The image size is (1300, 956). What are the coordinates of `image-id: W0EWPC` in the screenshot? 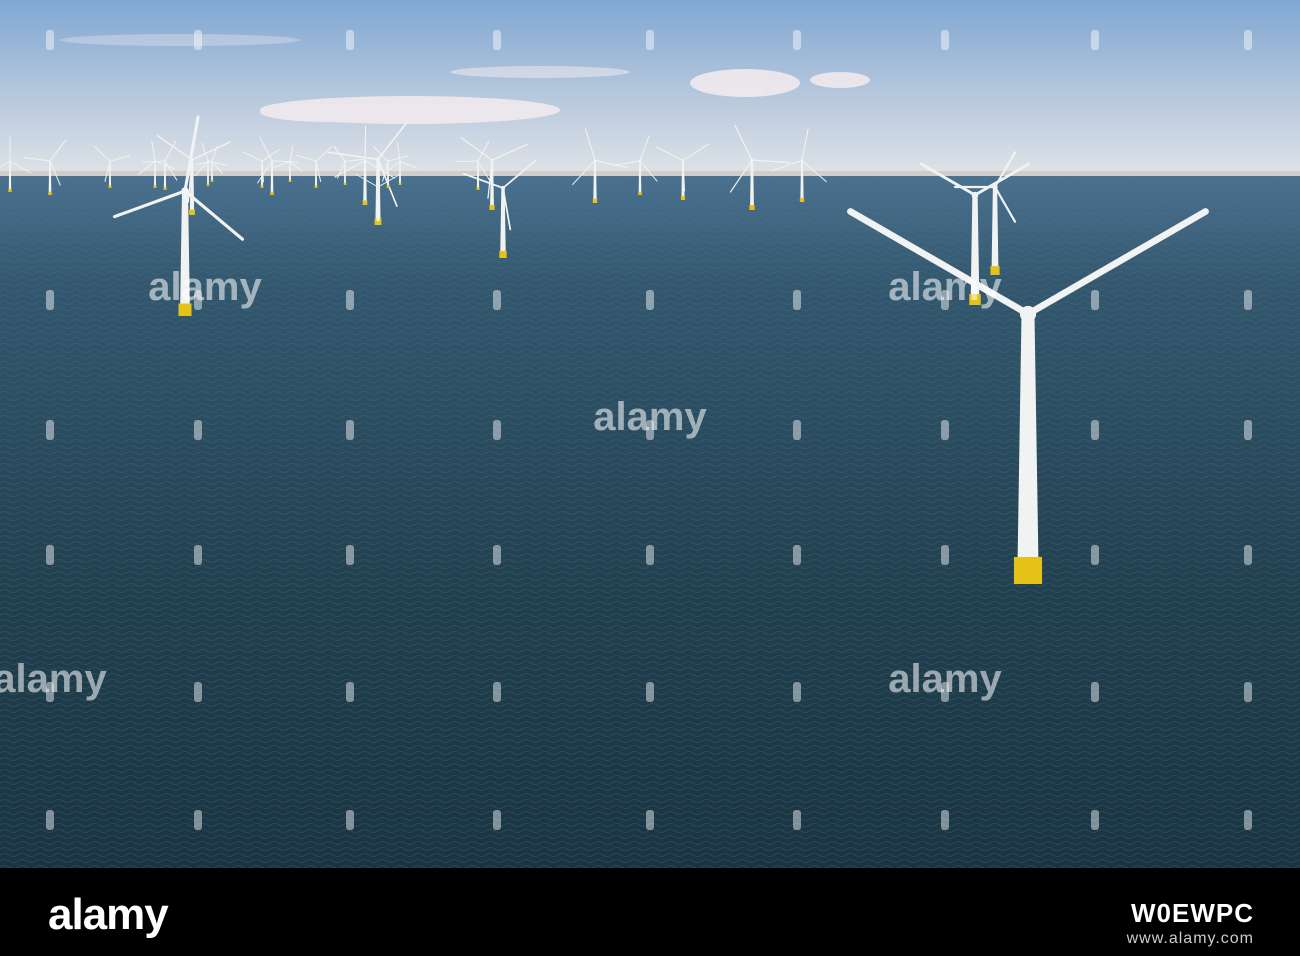 It's located at (1192, 913).